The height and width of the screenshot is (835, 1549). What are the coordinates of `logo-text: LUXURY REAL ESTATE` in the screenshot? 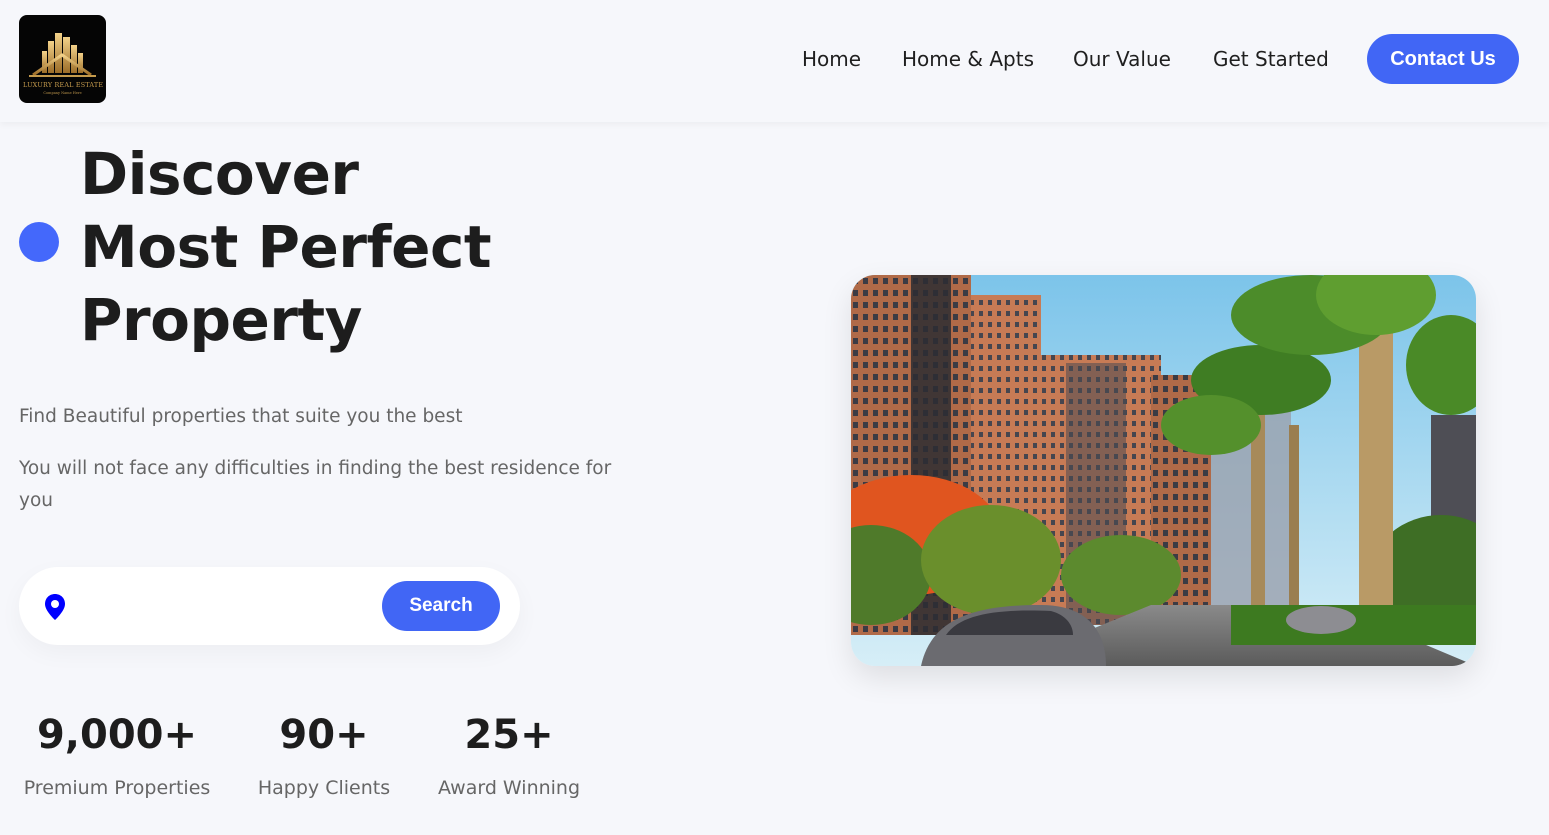 It's located at (63, 85).